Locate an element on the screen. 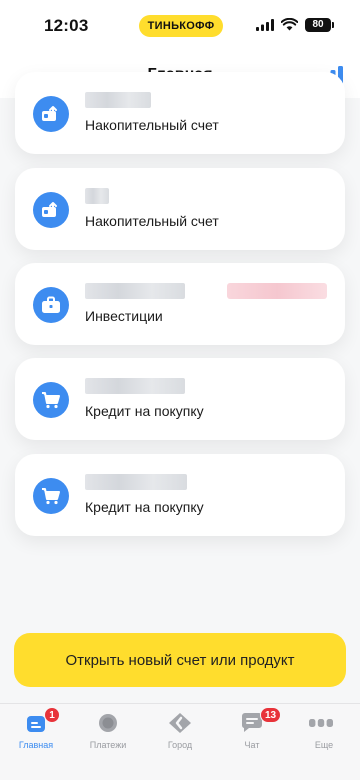 Image resolution: width=360 pixels, height=780 pixels. status-bar: 12:03 ТИНЬКОФФ 80 is located at coordinates (180, 25).